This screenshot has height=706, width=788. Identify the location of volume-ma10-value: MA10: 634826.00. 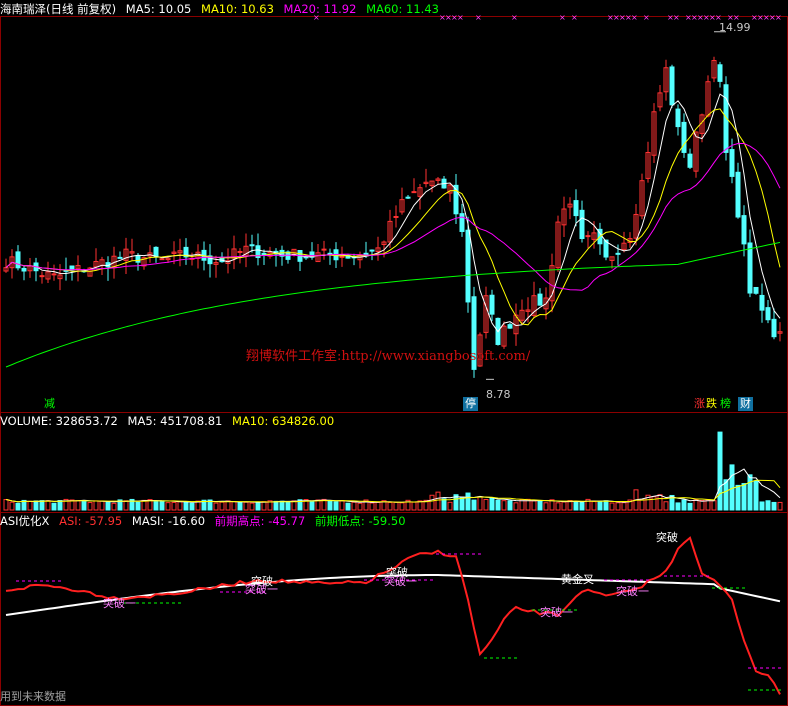
(283, 421).